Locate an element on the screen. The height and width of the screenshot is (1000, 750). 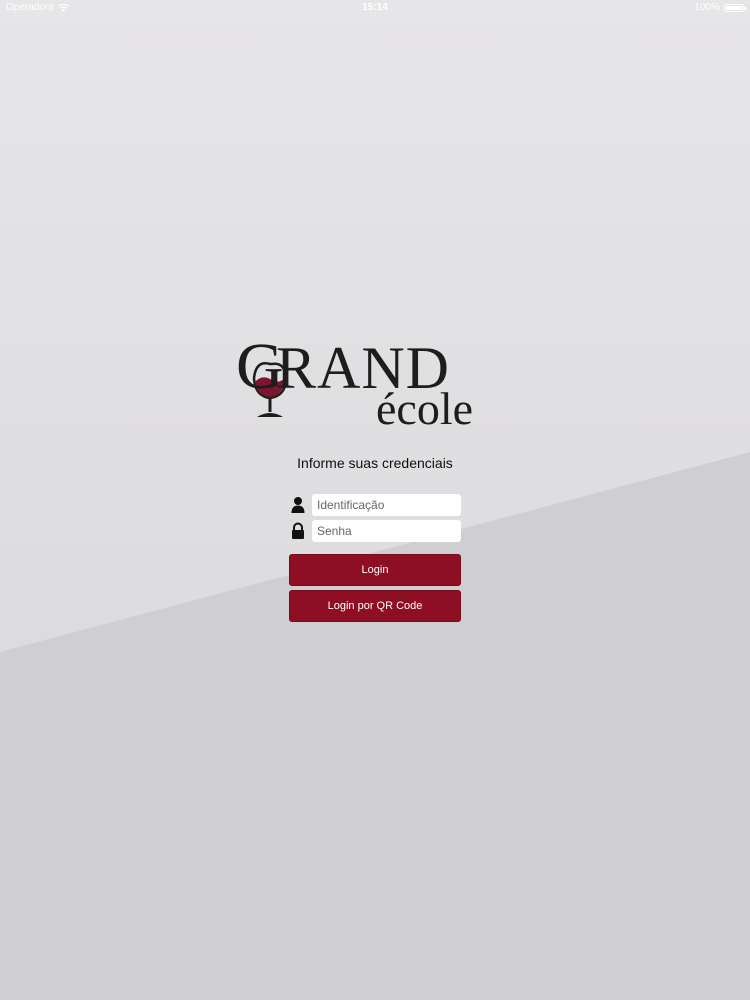
status-right: 100% is located at coordinates (720, 8).